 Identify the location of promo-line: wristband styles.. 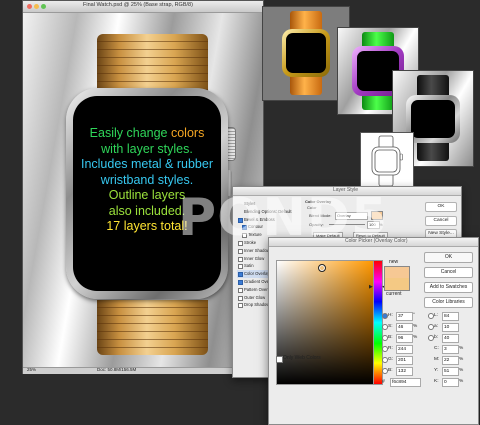
(147, 179).